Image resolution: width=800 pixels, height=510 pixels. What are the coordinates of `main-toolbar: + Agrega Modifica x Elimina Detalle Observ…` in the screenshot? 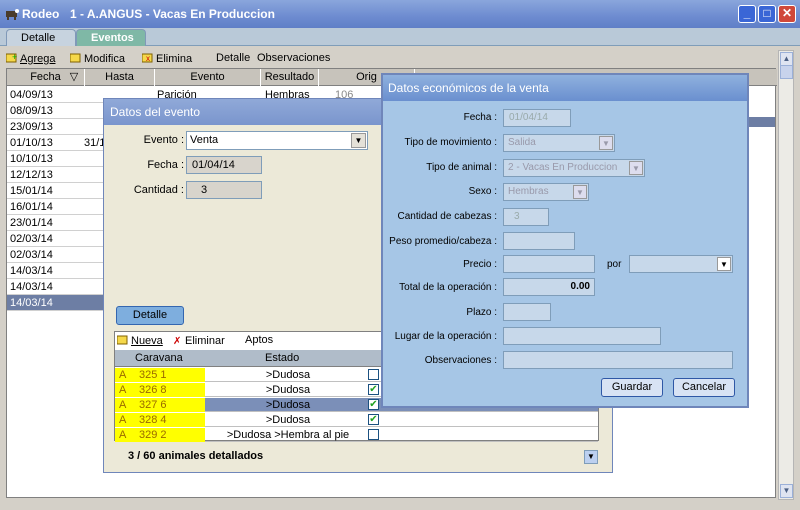 It's located at (390, 59).